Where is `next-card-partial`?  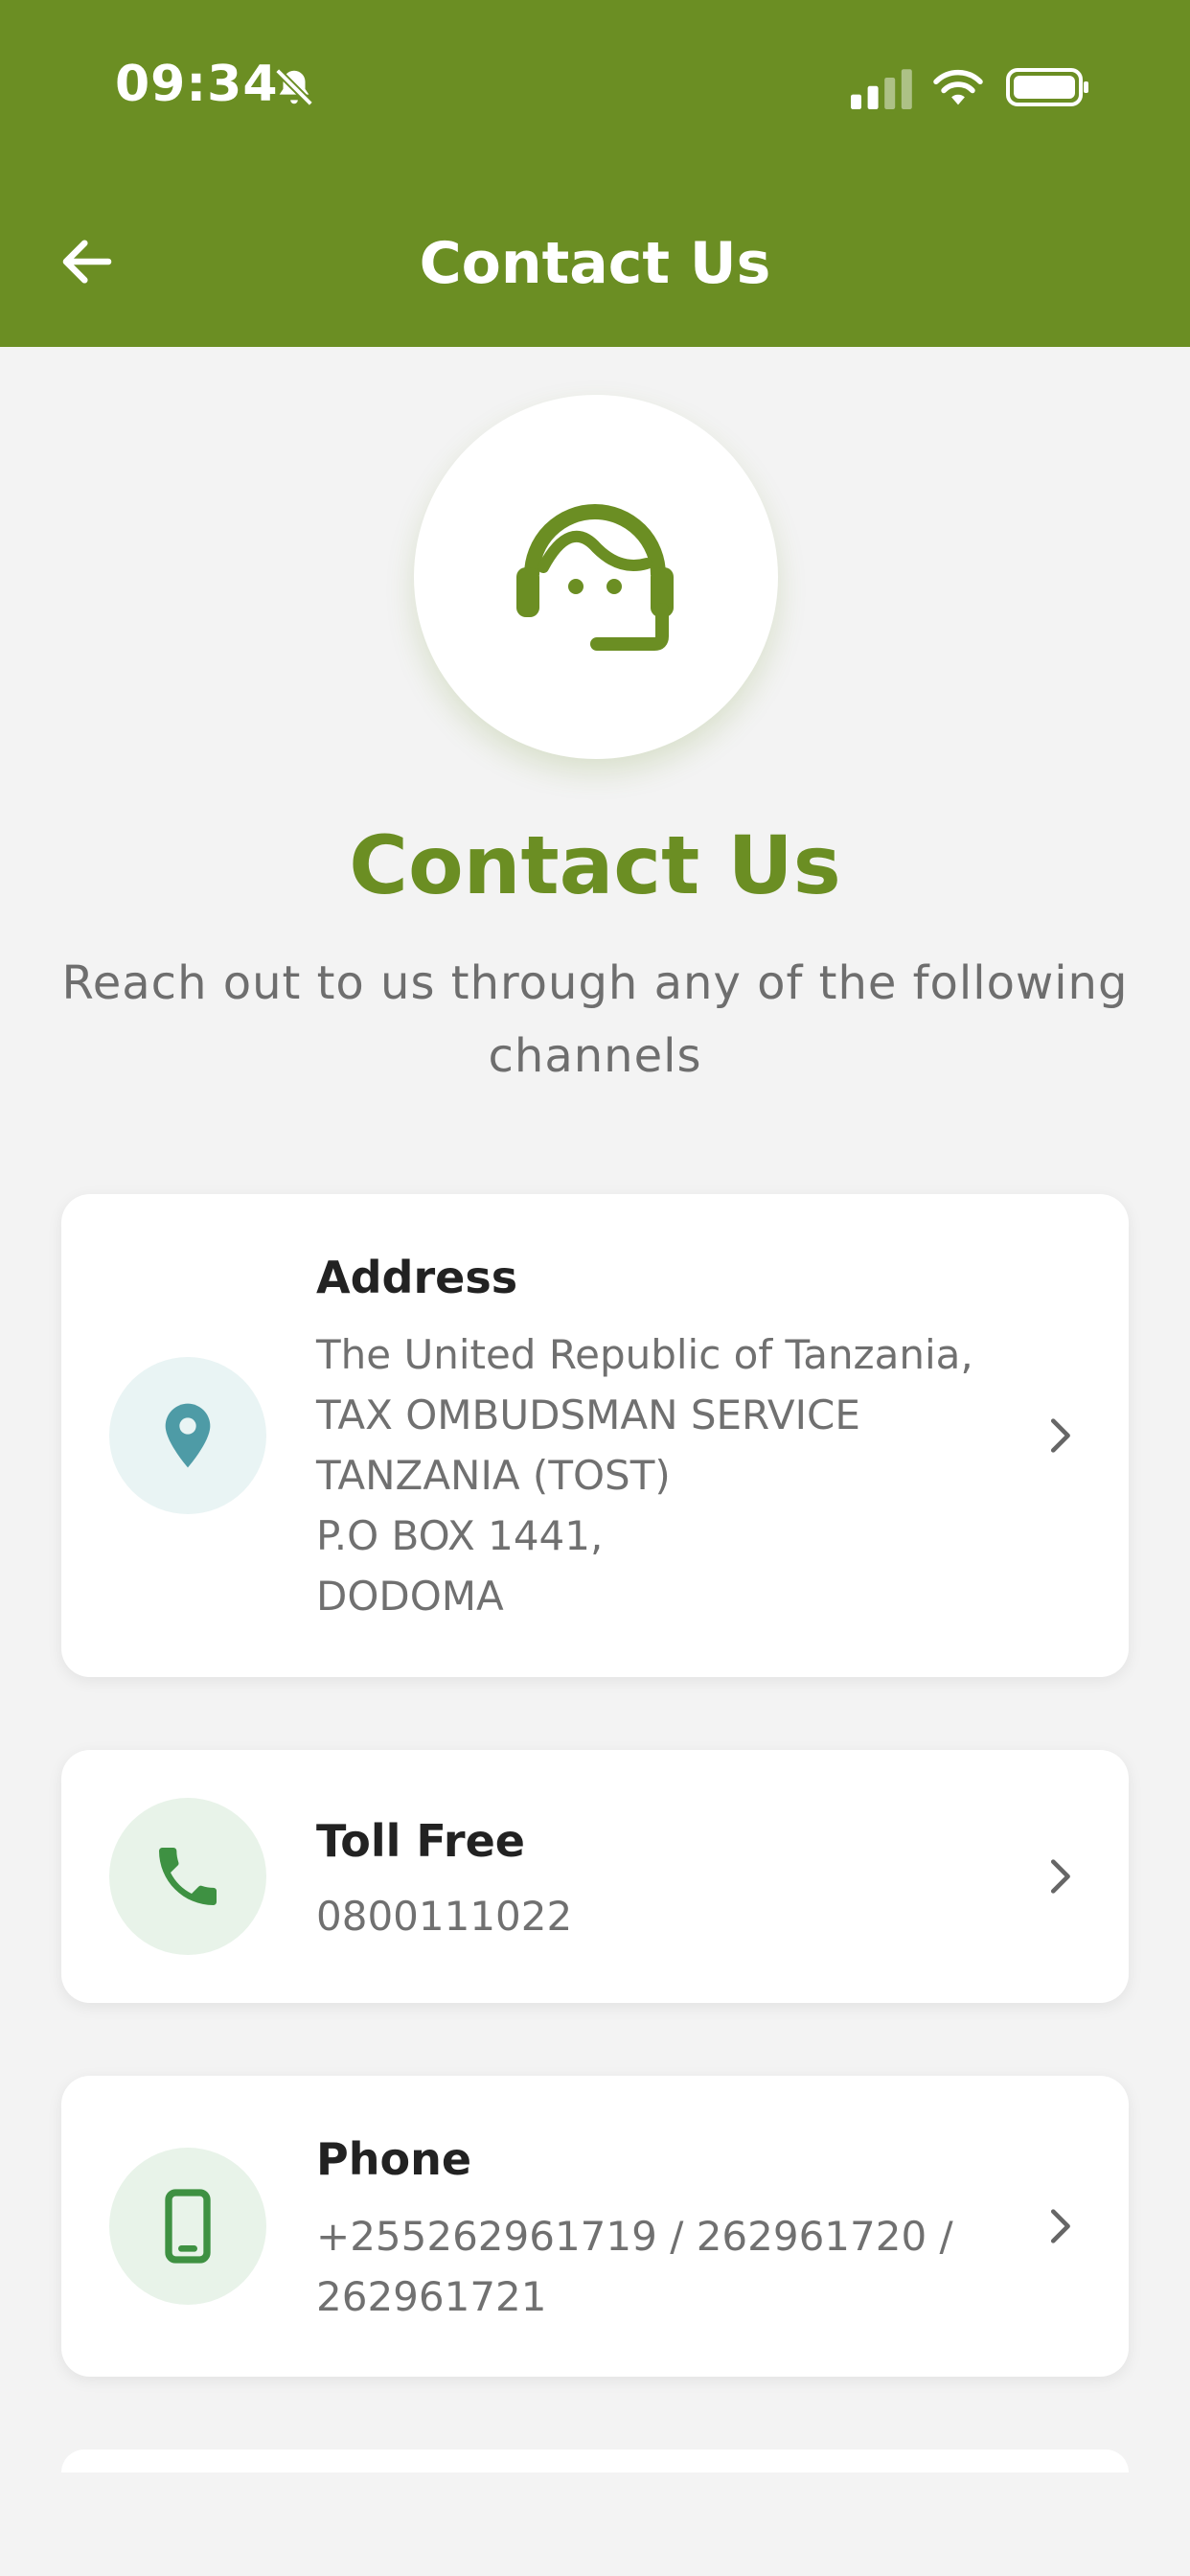 next-card-partial is located at coordinates (595, 2461).